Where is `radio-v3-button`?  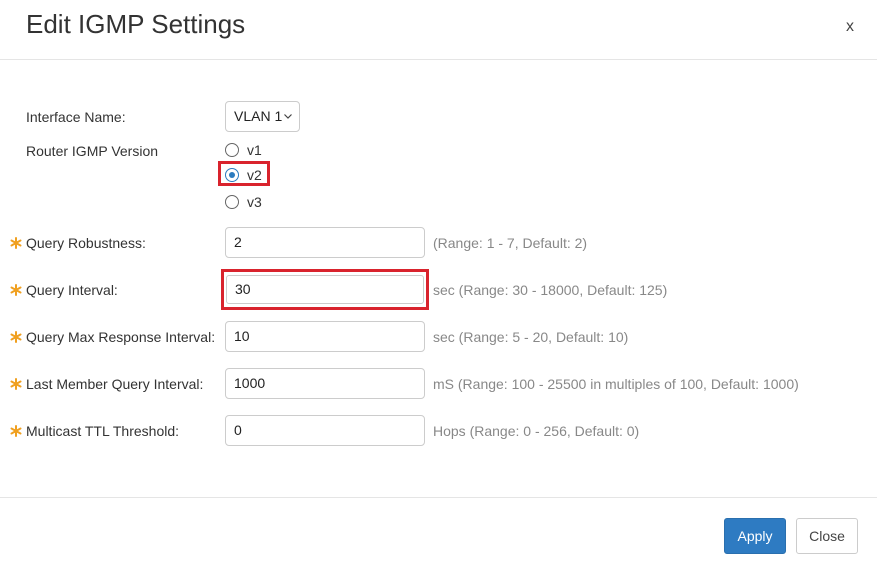 radio-v3-button is located at coordinates (232, 202).